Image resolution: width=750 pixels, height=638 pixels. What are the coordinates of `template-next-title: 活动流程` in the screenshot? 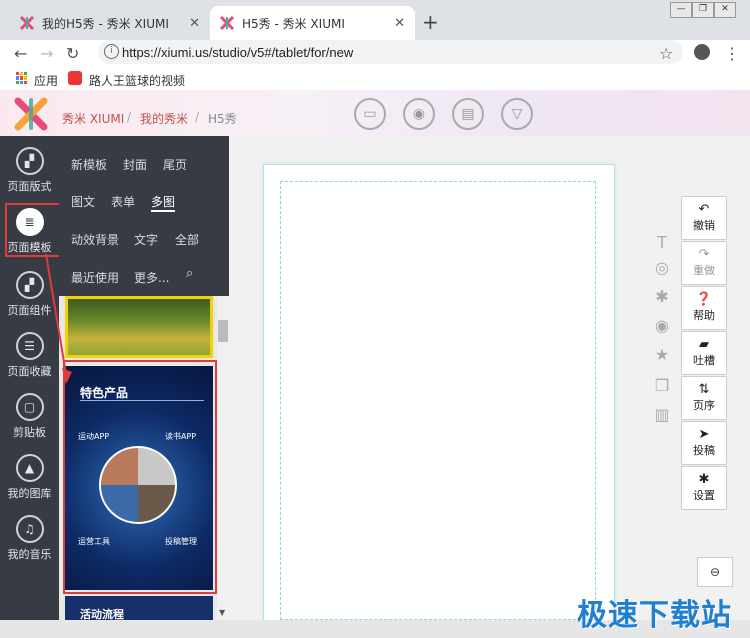 It's located at (102, 614).